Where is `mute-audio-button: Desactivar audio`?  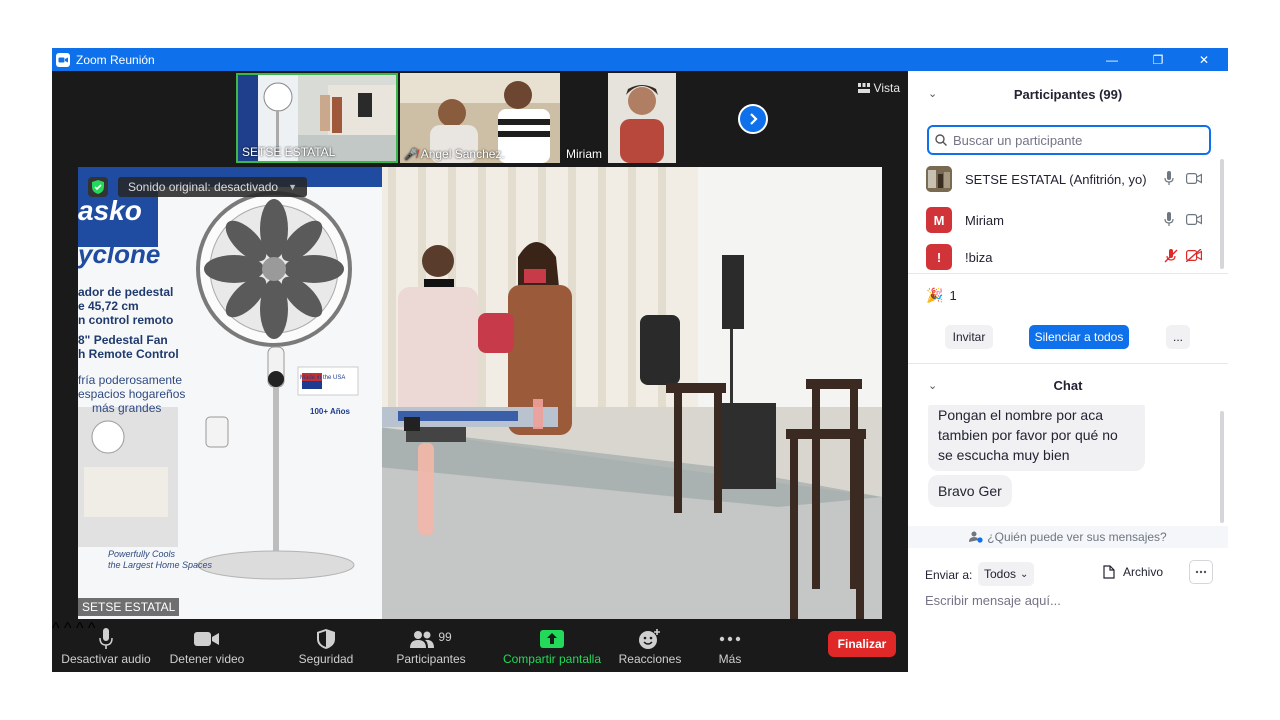 mute-audio-button: Desactivar audio is located at coordinates (106, 646).